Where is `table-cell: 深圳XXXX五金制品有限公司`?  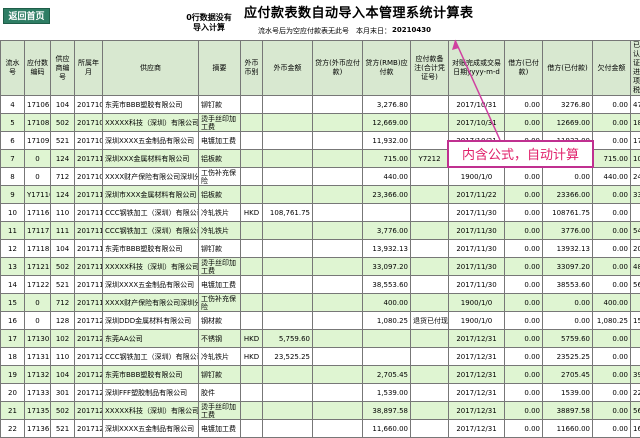
table-cell: 深圳XXXX五金制品有限公司 is located at coordinates (151, 429).